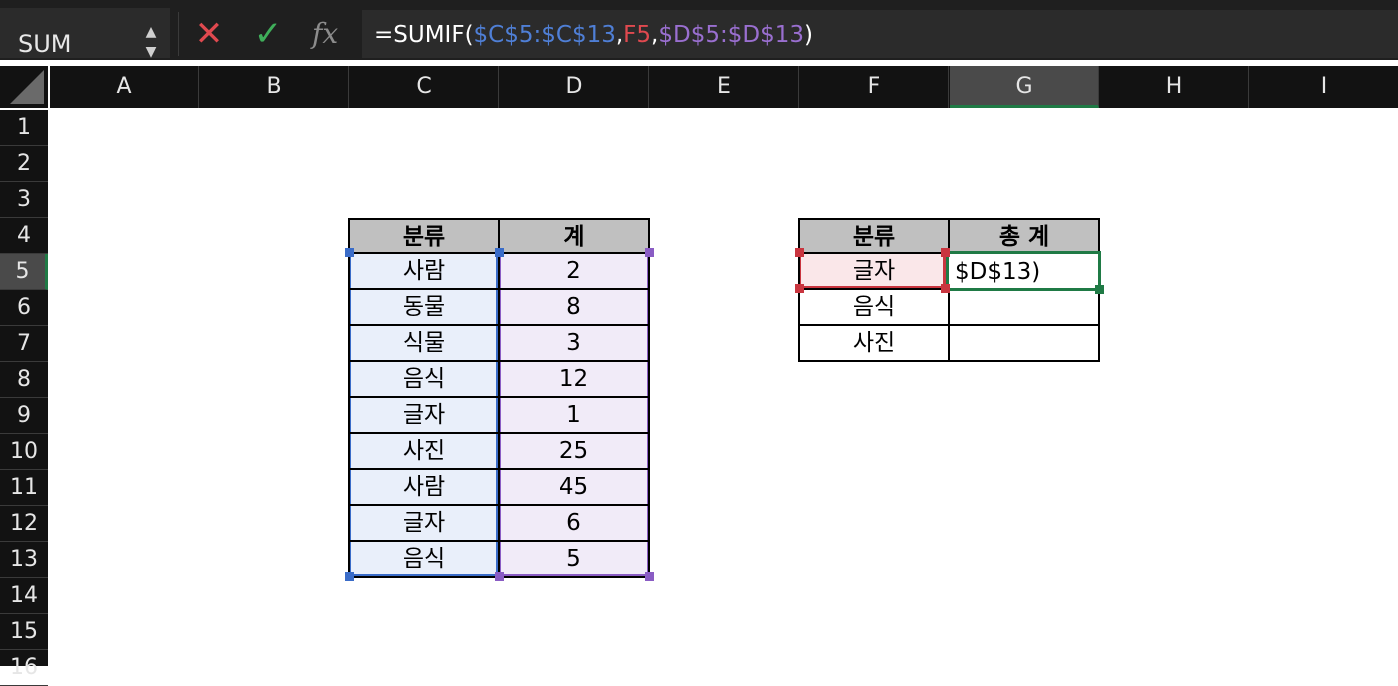 This screenshot has width=1398, height=686. What do you see at coordinates (24, 236) in the screenshot?
I see `row-header-4: 4` at bounding box center [24, 236].